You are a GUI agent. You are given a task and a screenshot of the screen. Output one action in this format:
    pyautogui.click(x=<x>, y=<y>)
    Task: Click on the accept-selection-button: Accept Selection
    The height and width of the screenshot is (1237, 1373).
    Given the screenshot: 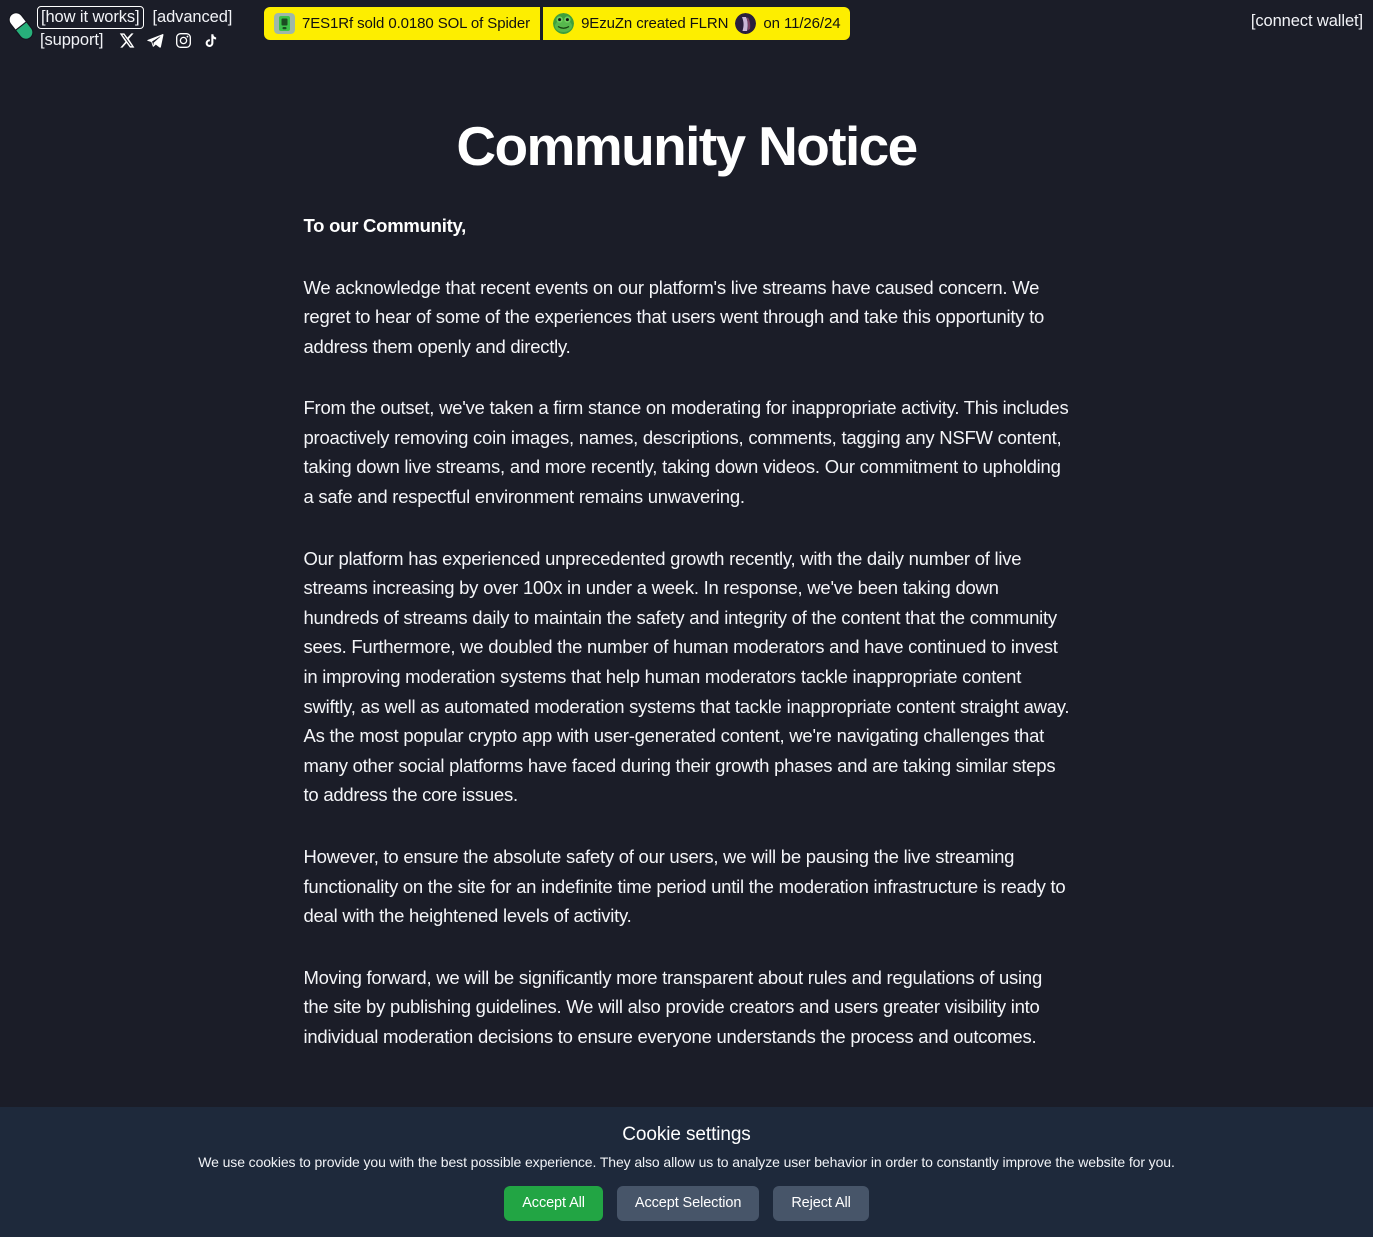 What is the action you would take?
    pyautogui.click(x=688, y=1203)
    